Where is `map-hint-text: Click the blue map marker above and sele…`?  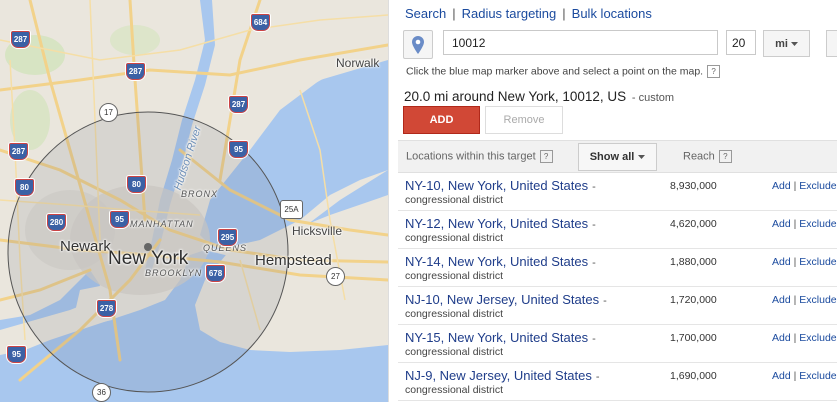 map-hint-text: Click the blue map marker above and sele… is located at coordinates (555, 71).